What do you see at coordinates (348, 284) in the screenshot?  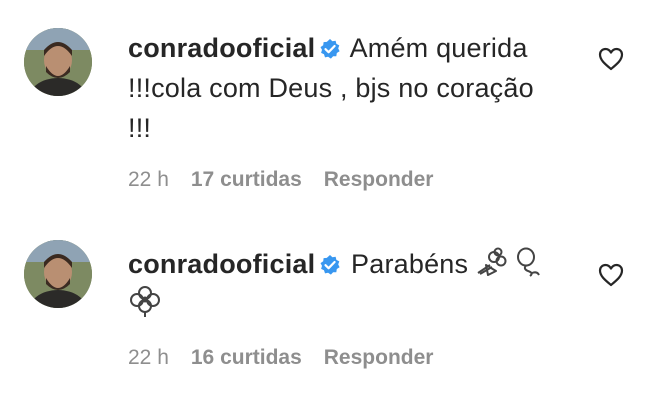 I see `comment-body: conradooficial Parabéns` at bounding box center [348, 284].